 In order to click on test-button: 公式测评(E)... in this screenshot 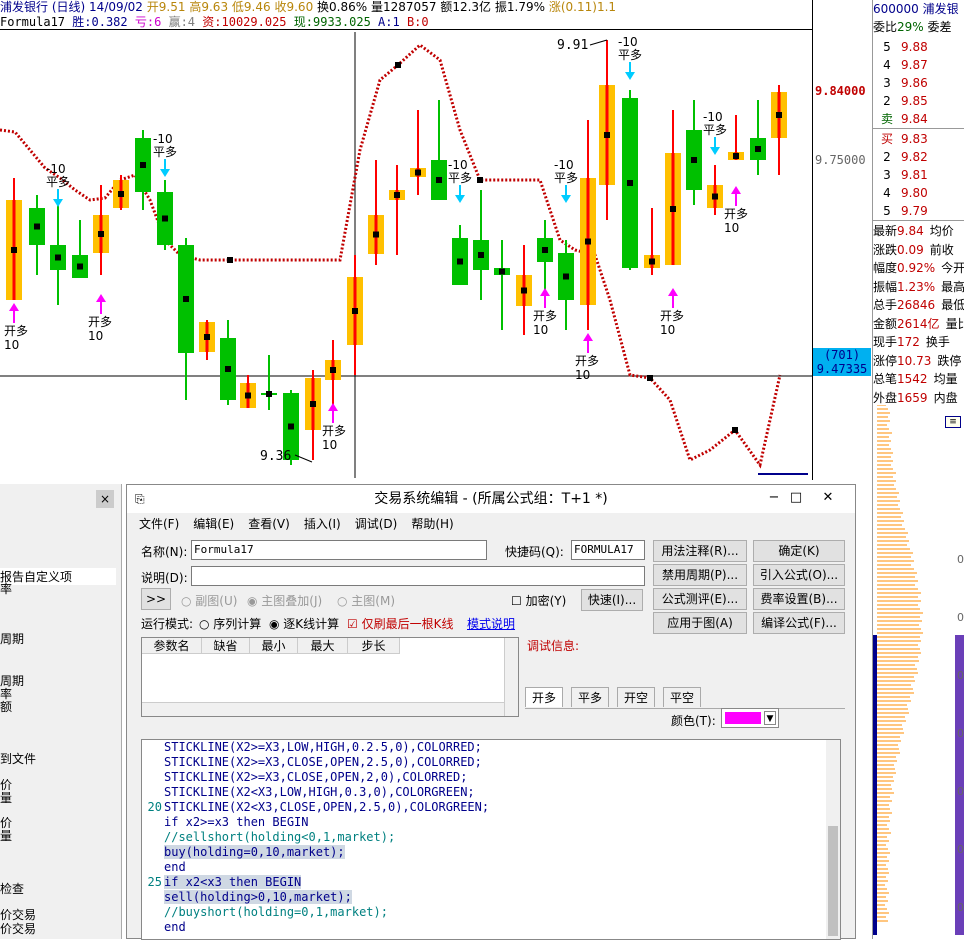, I will do `click(700, 599)`.